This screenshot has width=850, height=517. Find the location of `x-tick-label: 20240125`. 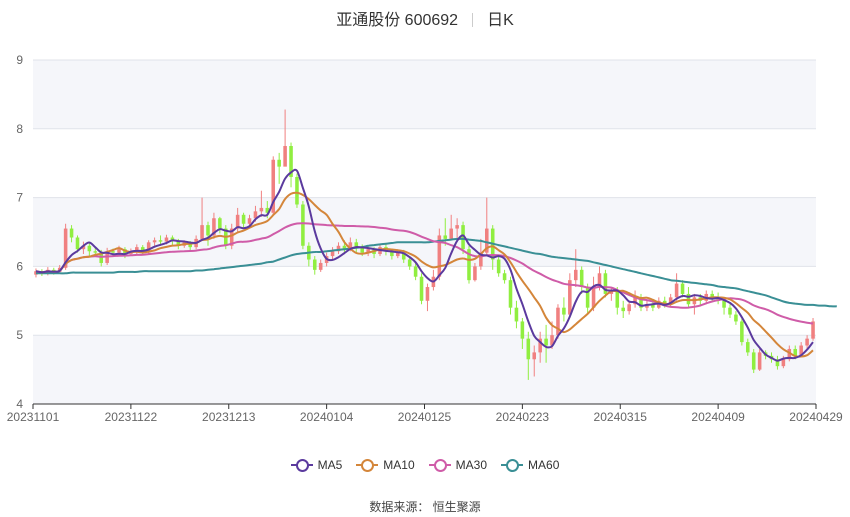

x-tick-label: 20240125 is located at coordinates (425, 417).